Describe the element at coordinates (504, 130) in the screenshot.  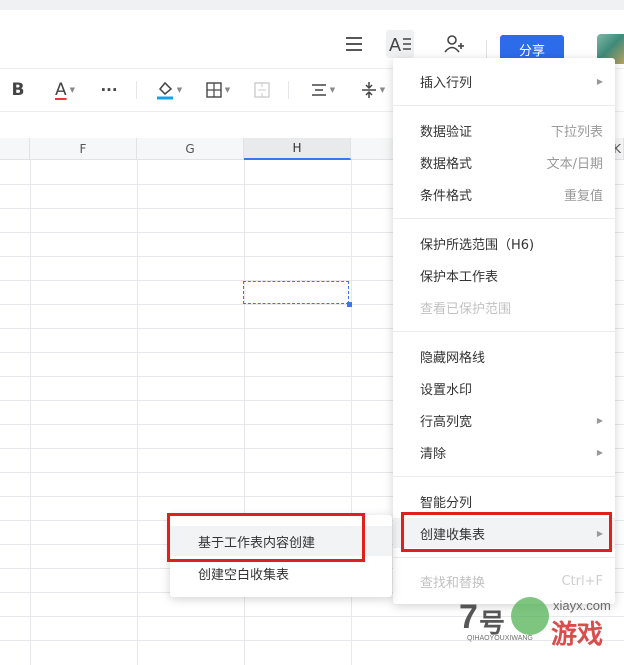
I see `menu-item-data-validation: 数据验证 下拉列表` at that location.